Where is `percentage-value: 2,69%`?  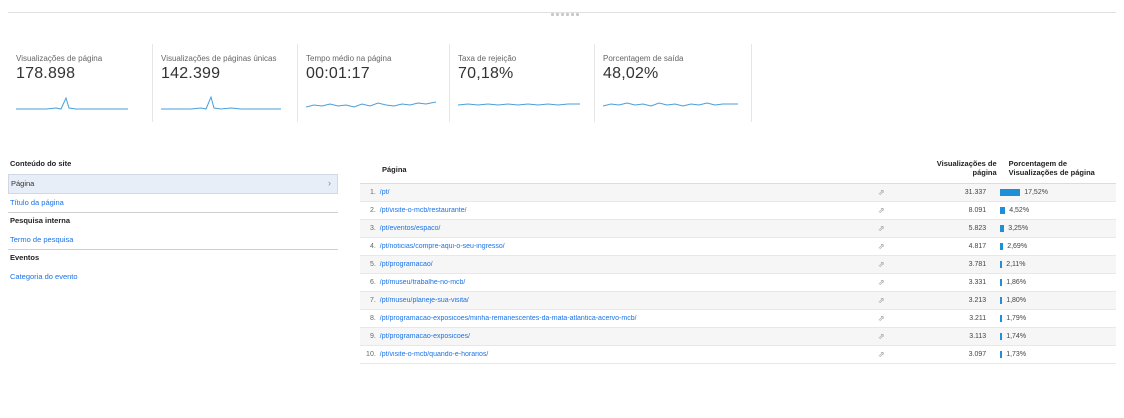
percentage-value: 2,69% is located at coordinates (1017, 246).